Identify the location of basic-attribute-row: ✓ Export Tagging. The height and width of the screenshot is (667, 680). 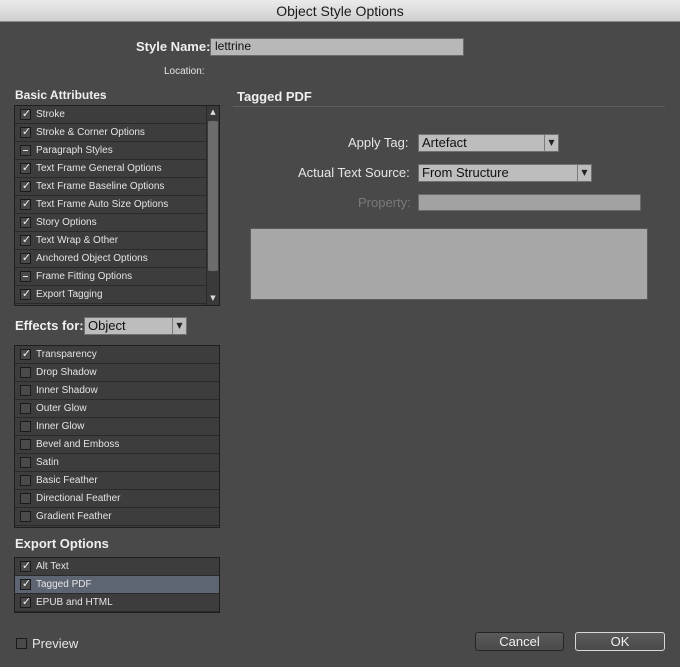
(110, 295).